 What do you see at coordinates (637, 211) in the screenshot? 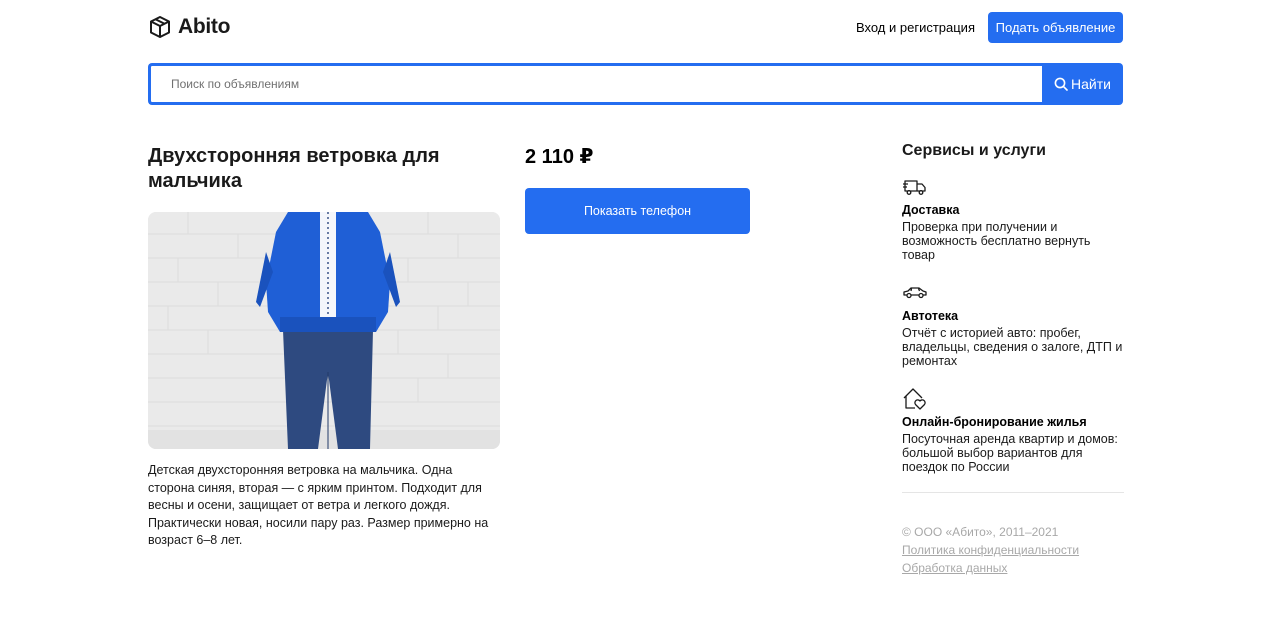
I see `show-phone-button: Показать телефон` at bounding box center [637, 211].